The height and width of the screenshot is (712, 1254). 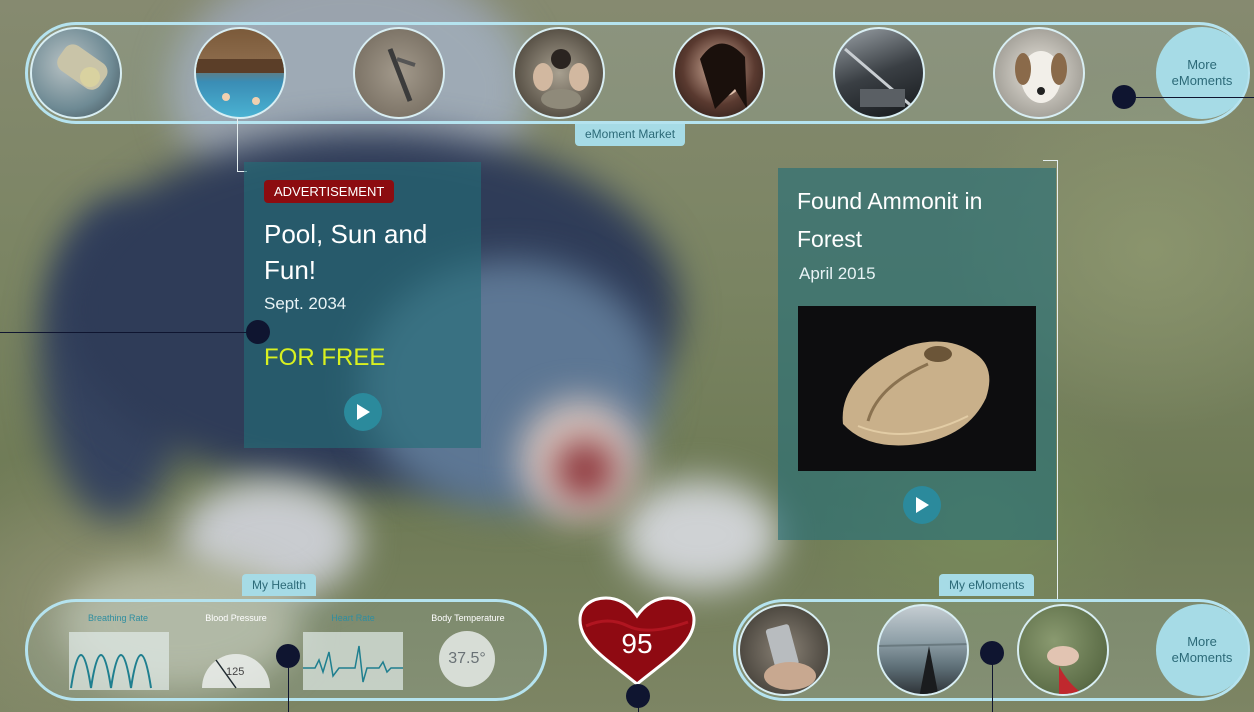 What do you see at coordinates (723, 76) in the screenshot?
I see `portrait-image` at bounding box center [723, 76].